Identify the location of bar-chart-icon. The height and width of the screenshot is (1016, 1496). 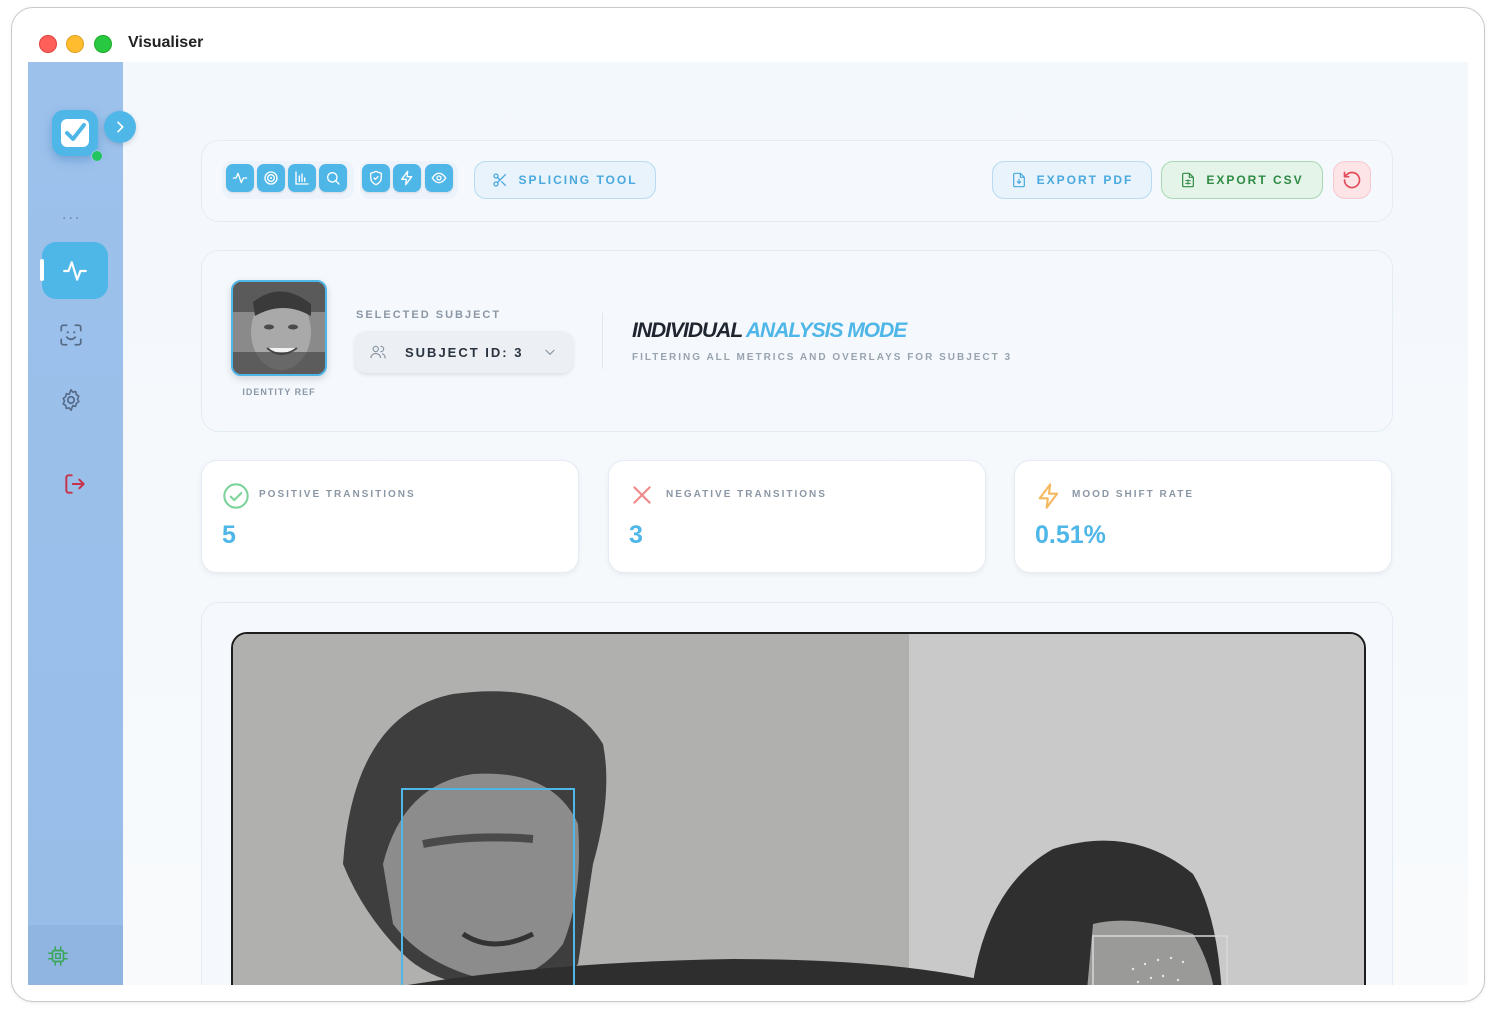
(302, 178).